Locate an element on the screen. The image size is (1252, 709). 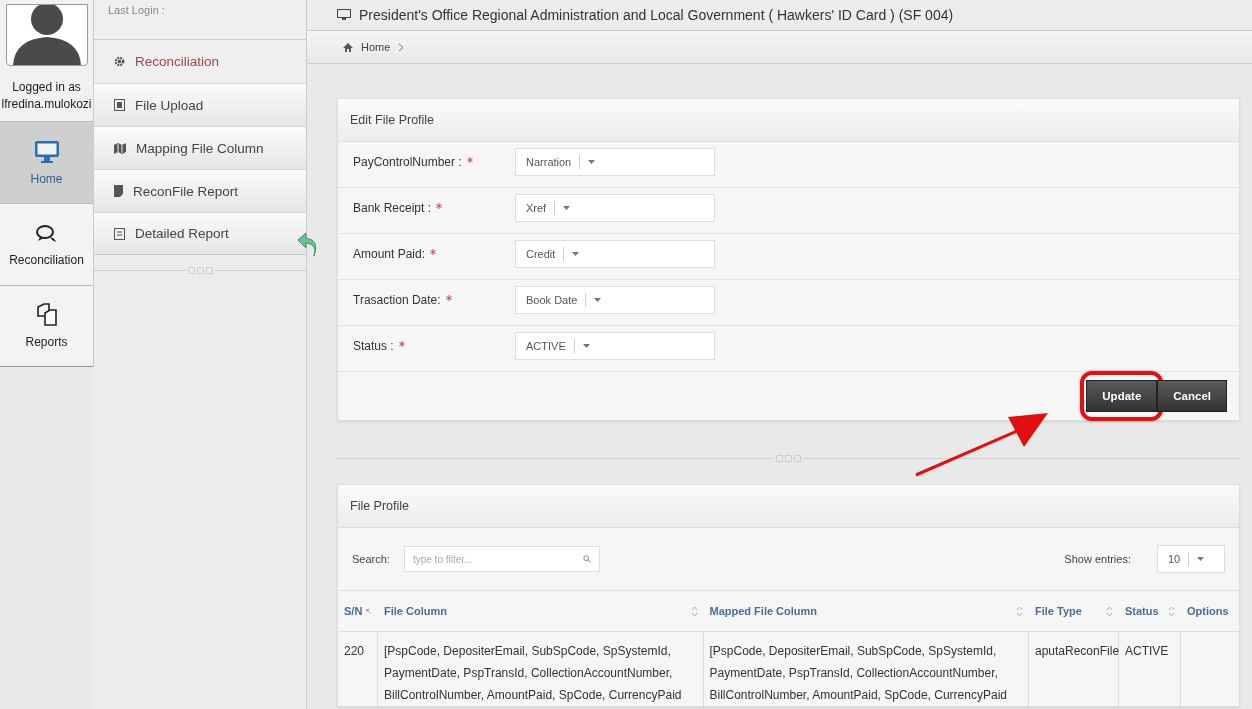
select-field: Xref is located at coordinates (615, 208).